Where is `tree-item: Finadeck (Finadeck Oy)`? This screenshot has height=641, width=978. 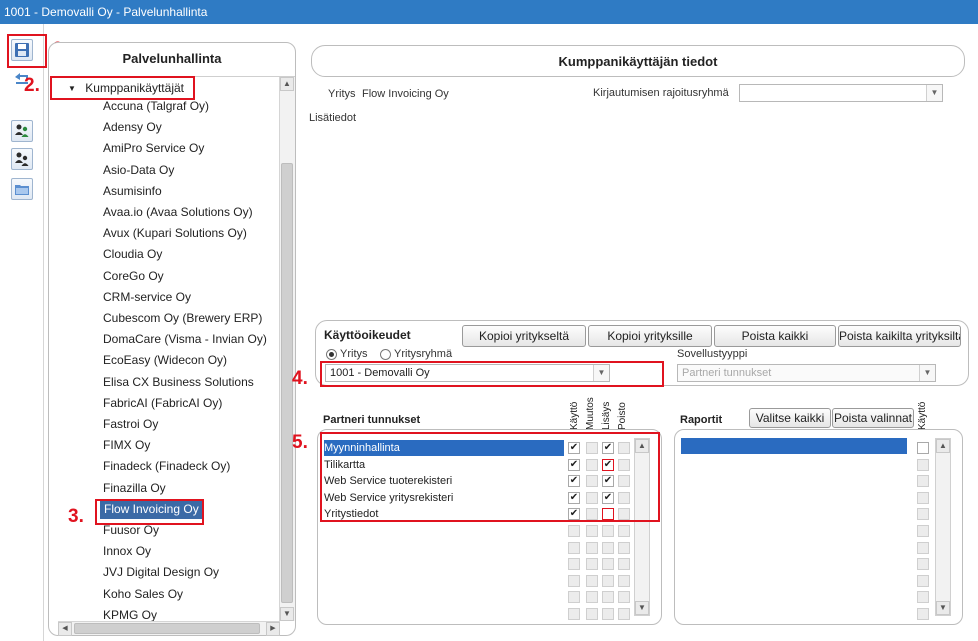
tree-item: Finadeck (Finadeck Oy) is located at coordinates (166, 466).